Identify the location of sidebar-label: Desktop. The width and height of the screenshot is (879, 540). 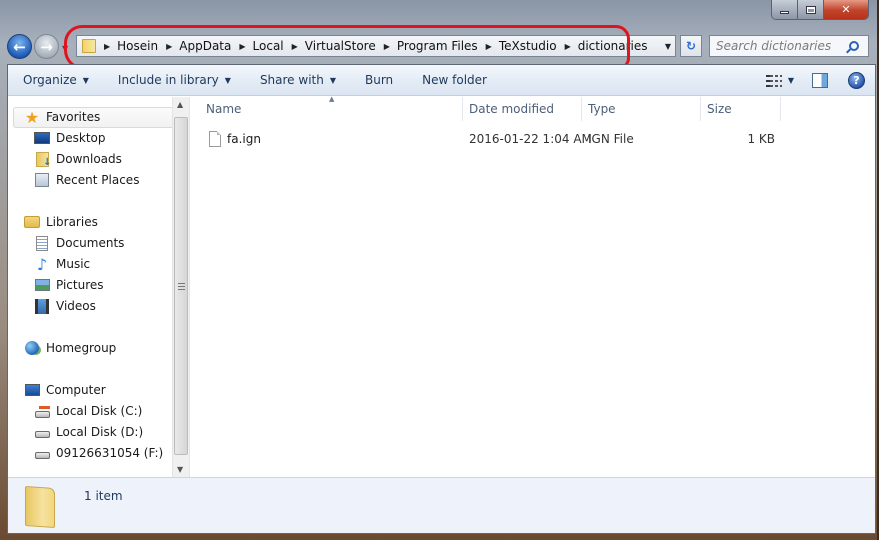
(81, 138).